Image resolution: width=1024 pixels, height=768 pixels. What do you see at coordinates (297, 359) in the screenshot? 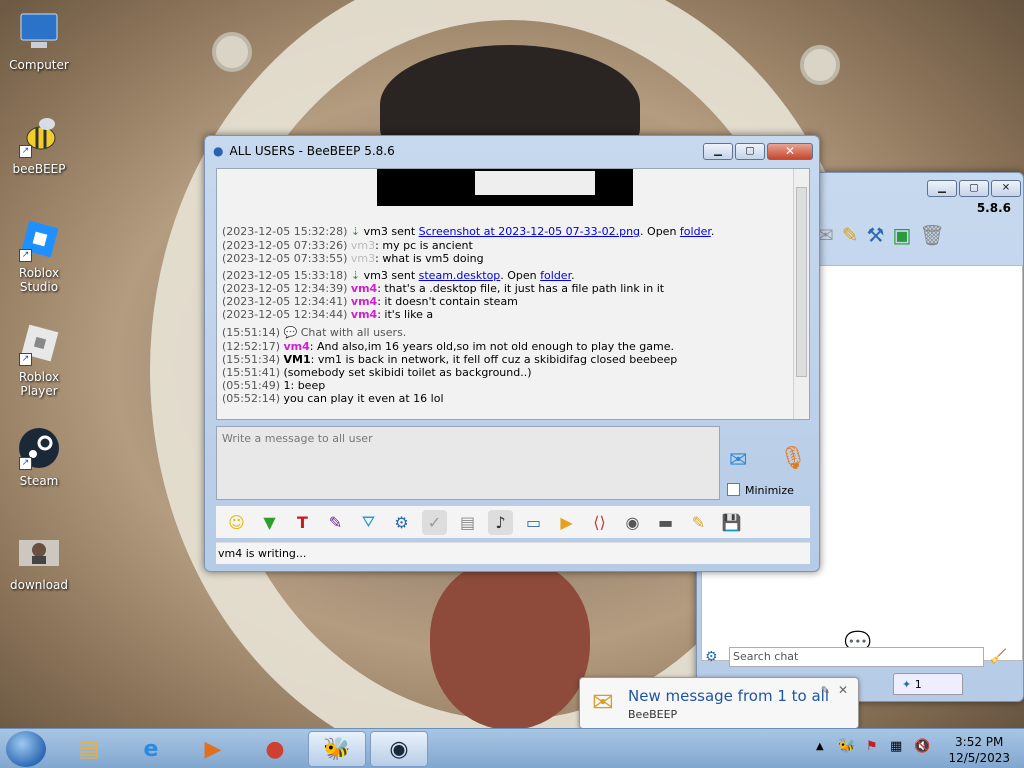
I see `username: VM1` at bounding box center [297, 359].